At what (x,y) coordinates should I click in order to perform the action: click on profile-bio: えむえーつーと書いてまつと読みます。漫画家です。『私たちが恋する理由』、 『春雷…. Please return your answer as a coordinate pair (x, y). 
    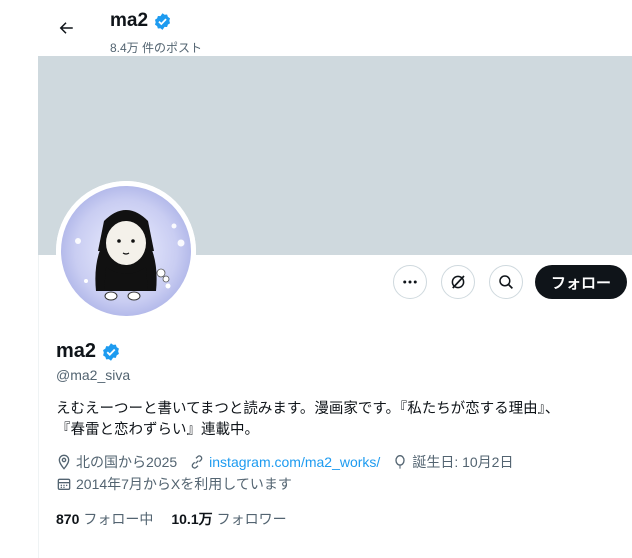
    Looking at the image, I should click on (336, 420).